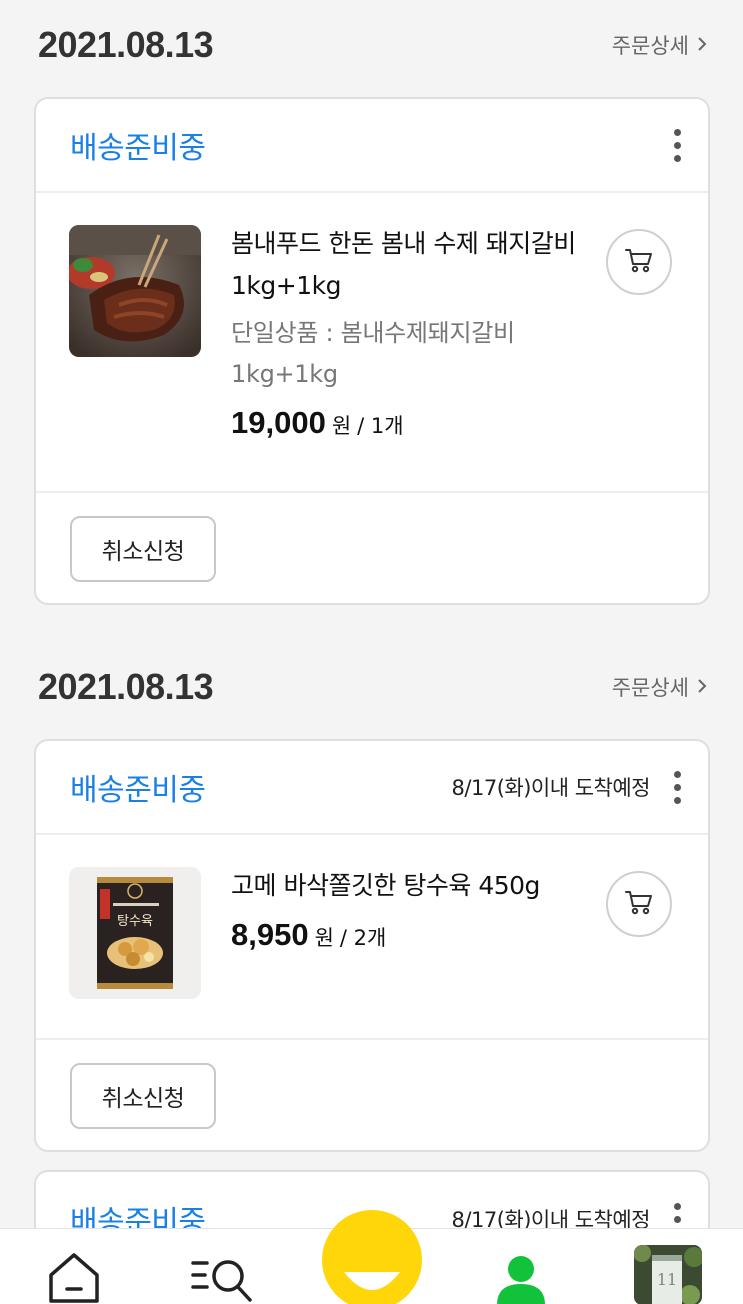  I want to click on nav-home, so click(74, 1277).